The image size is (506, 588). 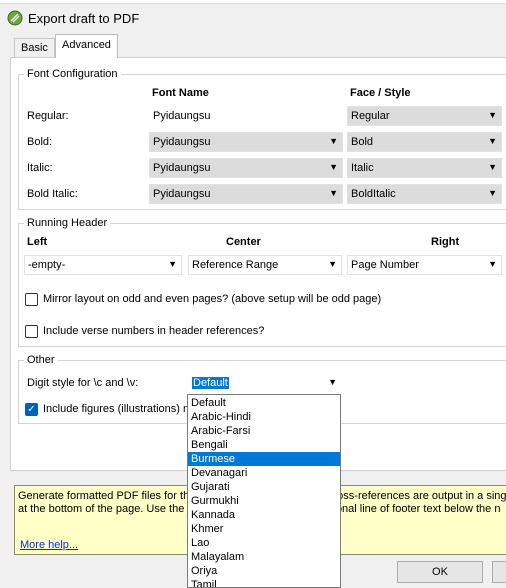 What do you see at coordinates (52, 194) in the screenshot?
I see `bold-italic-label: Bold Italic:` at bounding box center [52, 194].